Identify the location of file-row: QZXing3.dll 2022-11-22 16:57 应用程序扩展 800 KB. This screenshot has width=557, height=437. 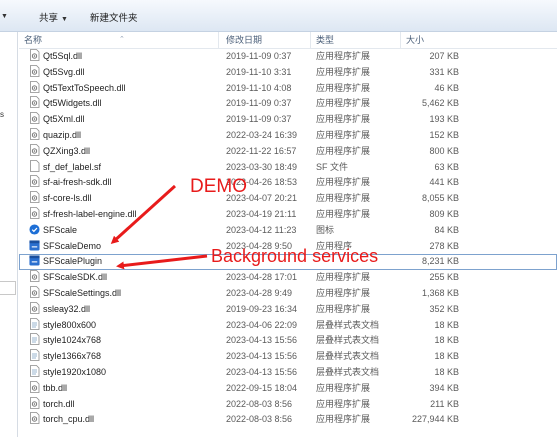
(288, 151).